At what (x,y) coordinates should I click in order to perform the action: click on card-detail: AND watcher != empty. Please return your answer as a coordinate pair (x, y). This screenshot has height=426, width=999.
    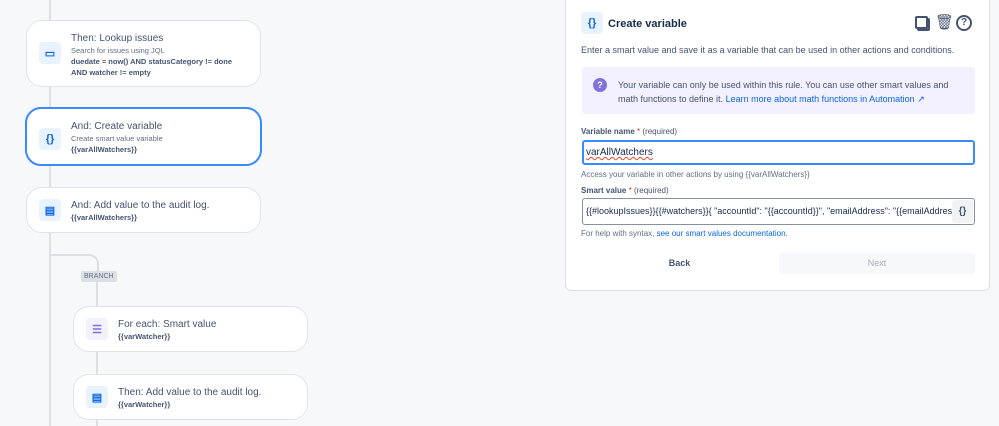
    Looking at the image, I should click on (111, 72).